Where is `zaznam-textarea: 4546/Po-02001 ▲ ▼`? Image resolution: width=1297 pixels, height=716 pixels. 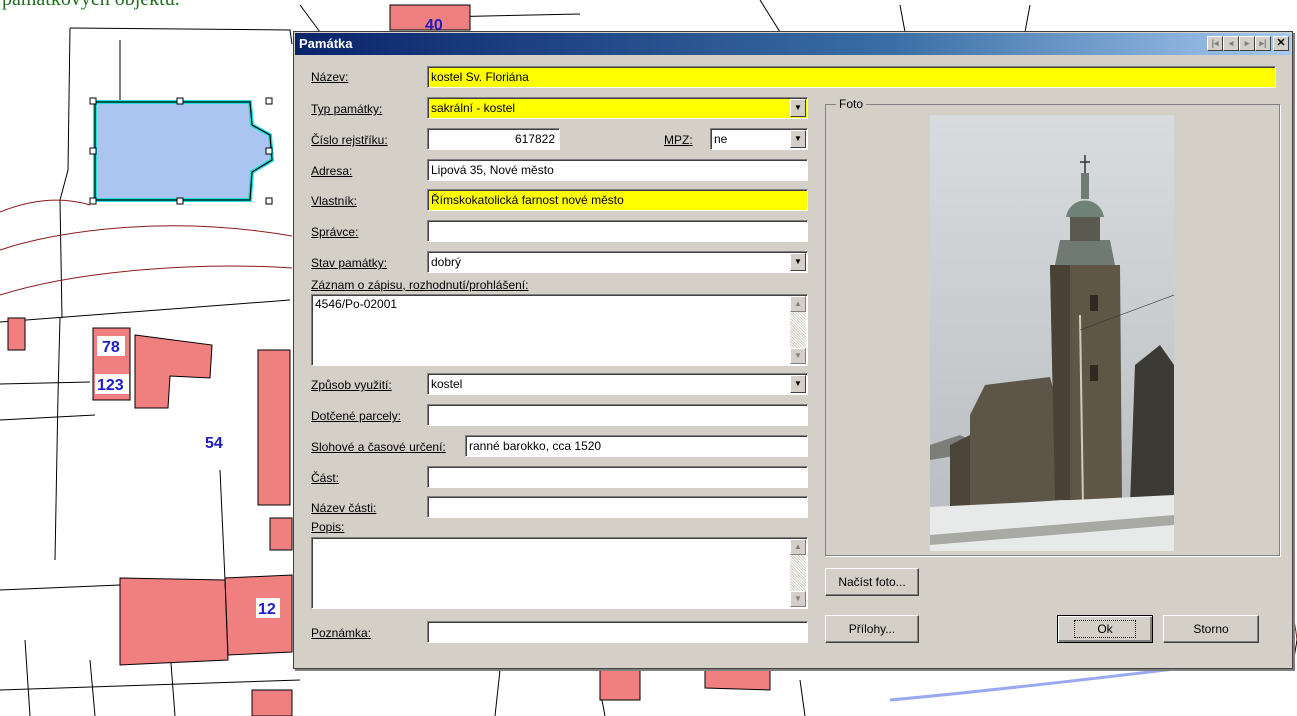
zaznam-textarea: 4546/Po-02001 ▲ ▼ is located at coordinates (559, 330).